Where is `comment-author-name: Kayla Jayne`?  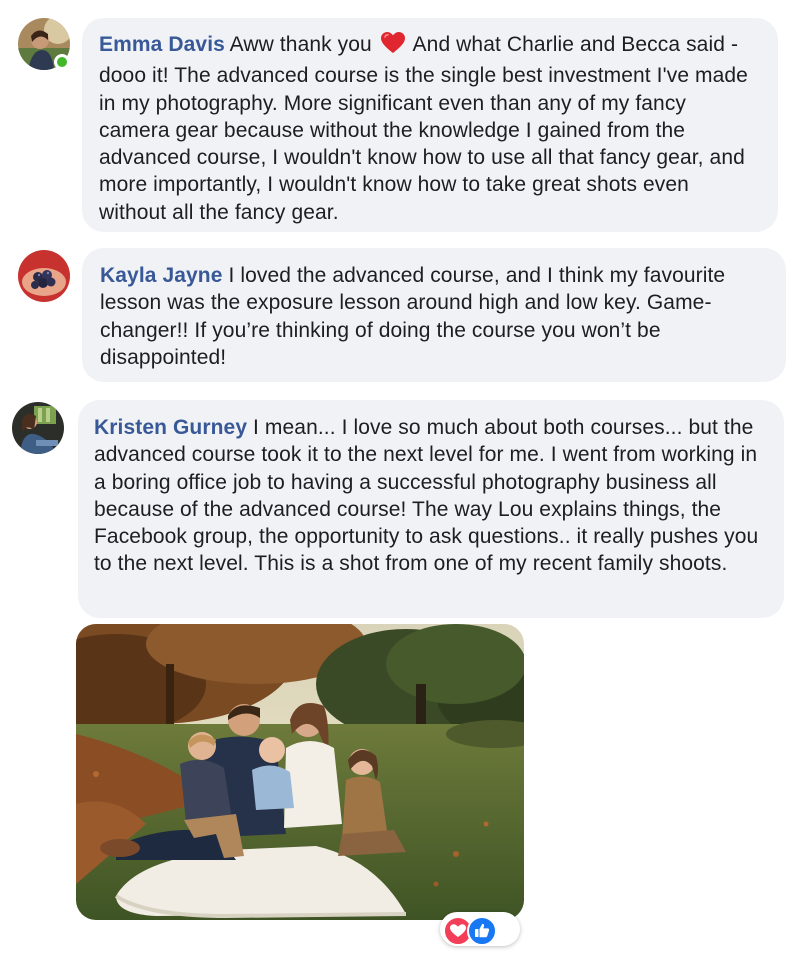
comment-author-name: Kayla Jayne is located at coordinates (161, 275).